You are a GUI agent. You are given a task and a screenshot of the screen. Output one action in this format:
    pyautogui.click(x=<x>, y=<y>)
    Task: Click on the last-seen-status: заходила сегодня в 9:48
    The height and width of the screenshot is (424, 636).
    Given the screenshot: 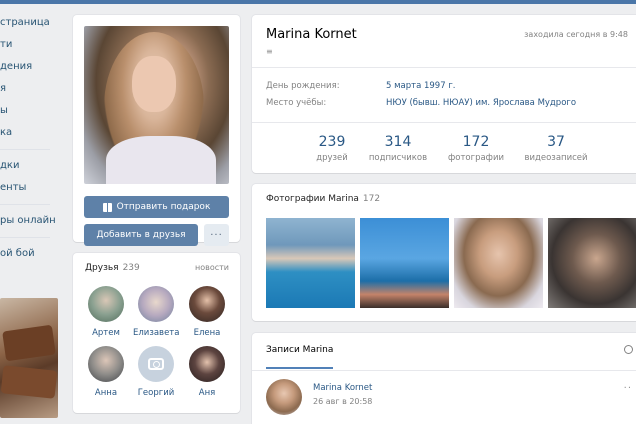 What is the action you would take?
    pyautogui.click(x=576, y=34)
    